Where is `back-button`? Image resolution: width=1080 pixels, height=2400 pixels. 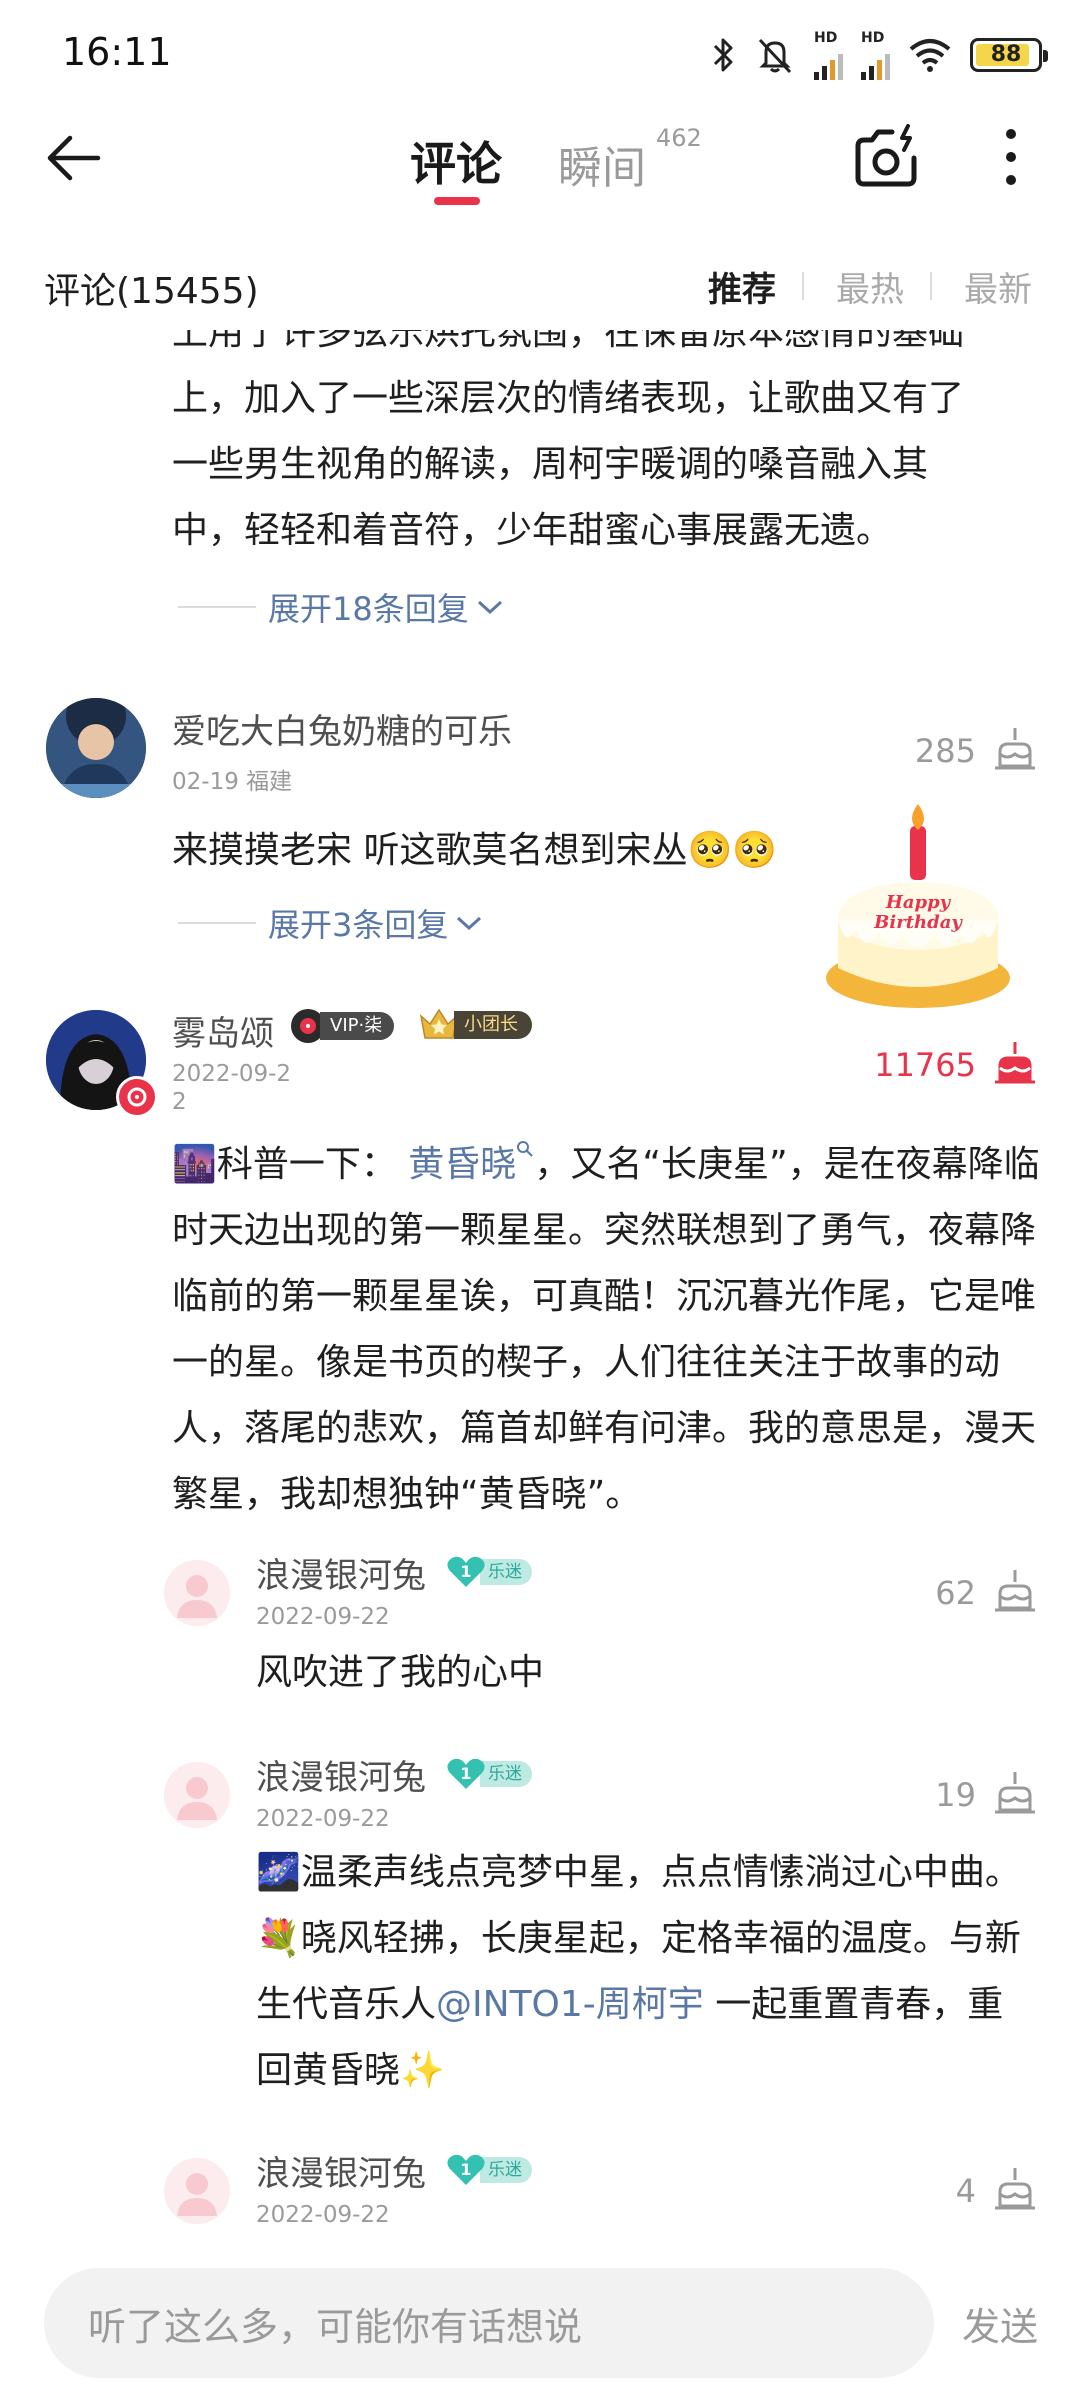
back-button is located at coordinates (80, 158).